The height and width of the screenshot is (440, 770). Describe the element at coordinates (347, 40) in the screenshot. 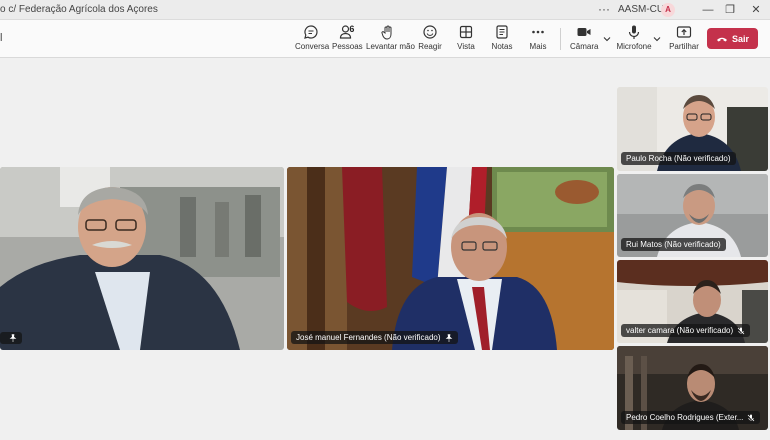

I see `people-button: 6 Pessoas` at that location.